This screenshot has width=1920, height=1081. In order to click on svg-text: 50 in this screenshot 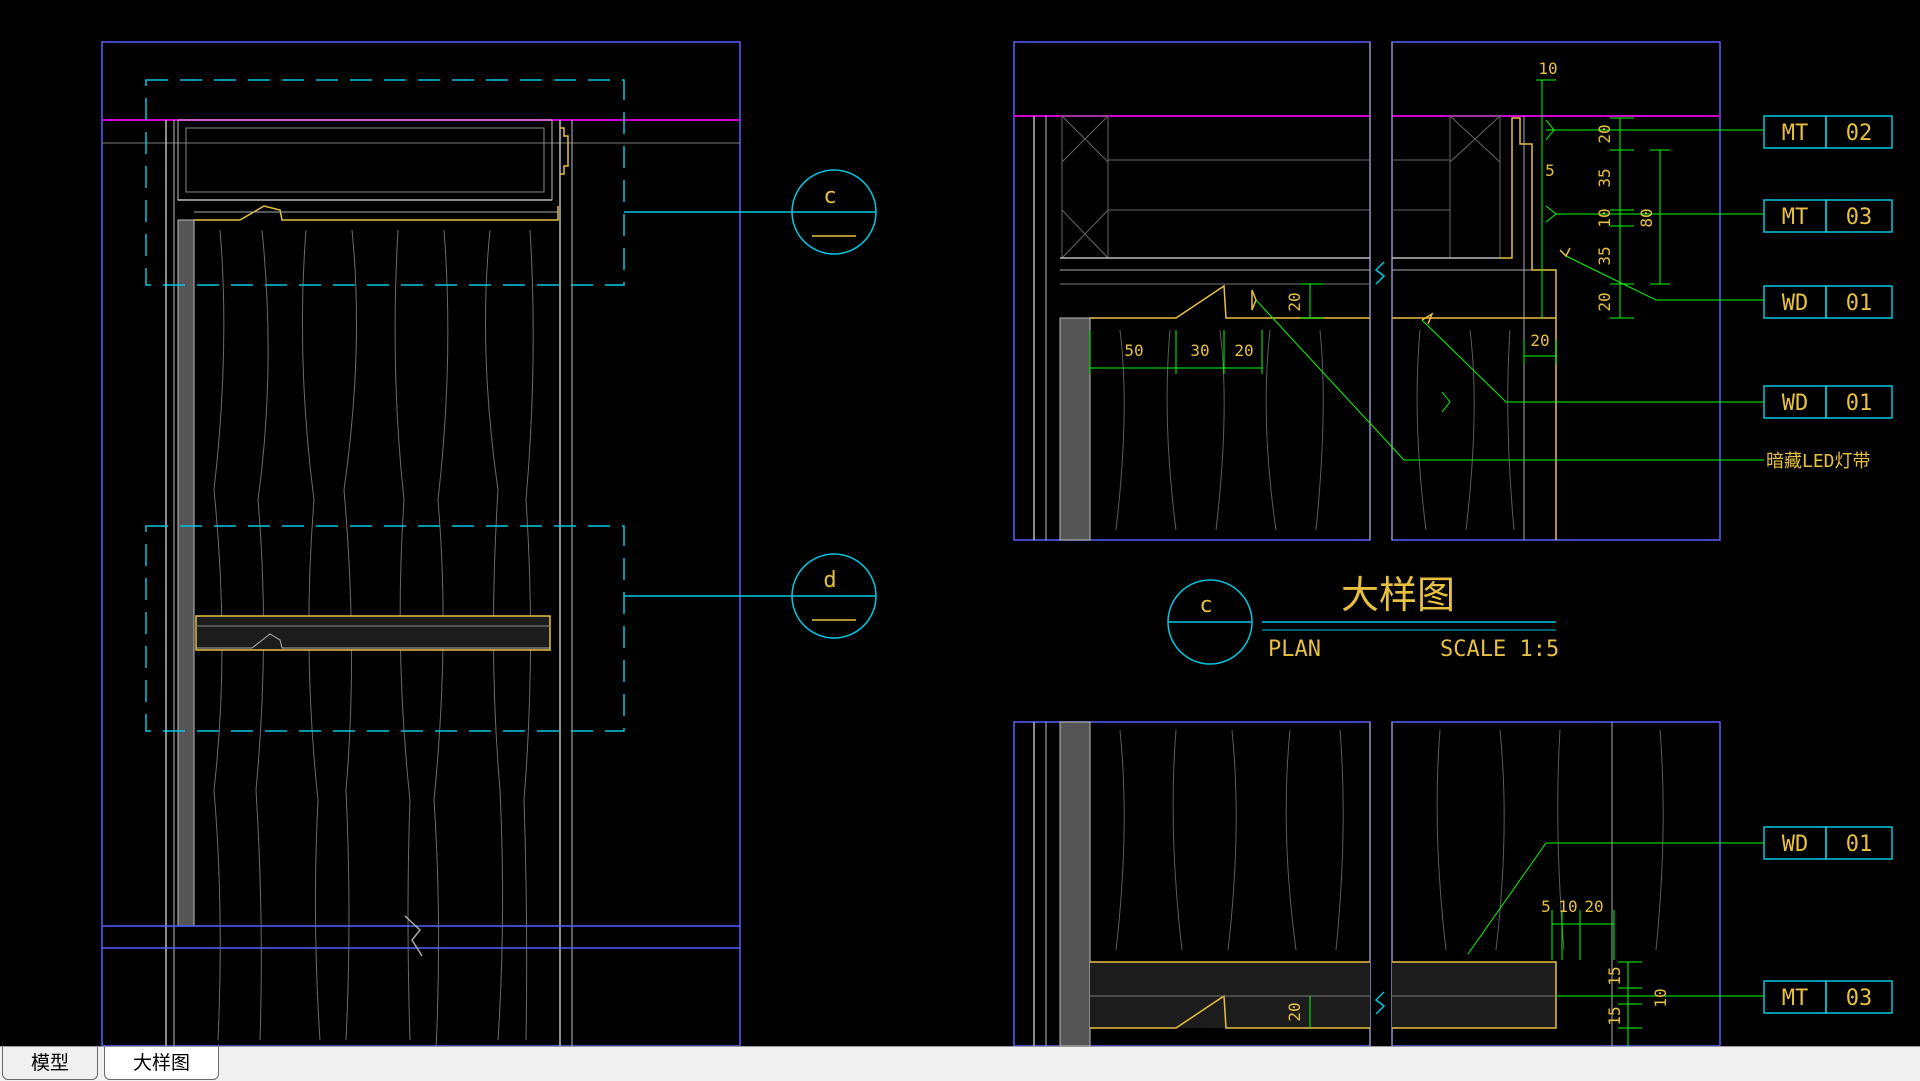, I will do `click(1133, 350)`.